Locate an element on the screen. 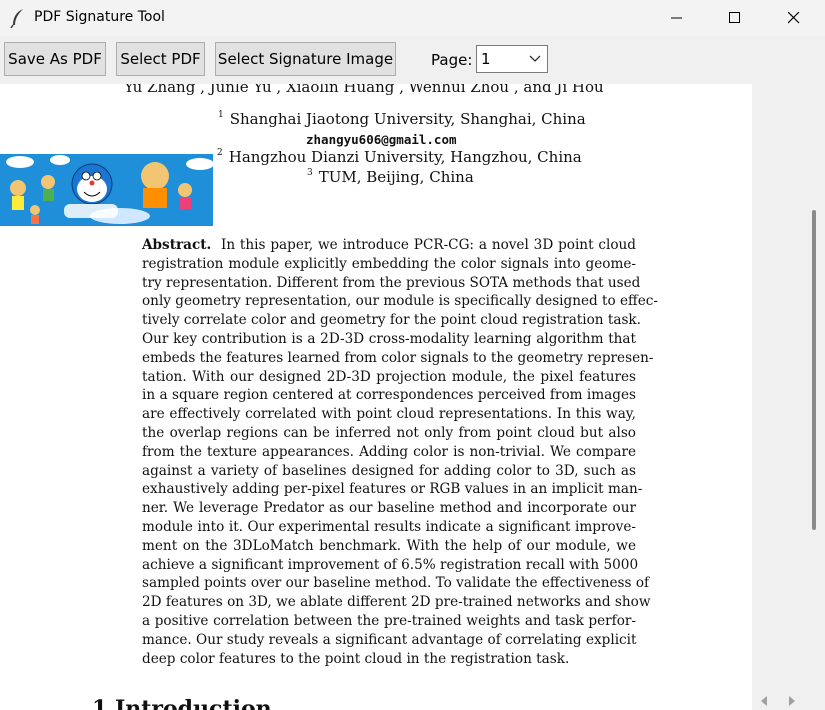  close-icon is located at coordinates (794, 18).